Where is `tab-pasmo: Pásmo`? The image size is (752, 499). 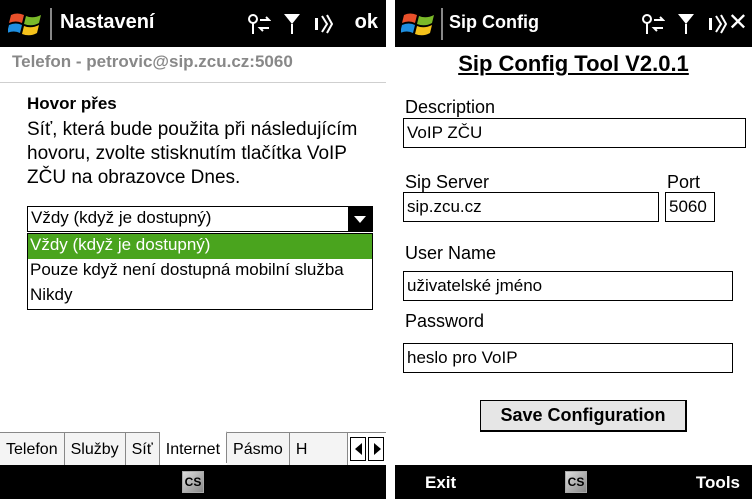 tab-pasmo: Pásmo is located at coordinates (258, 449).